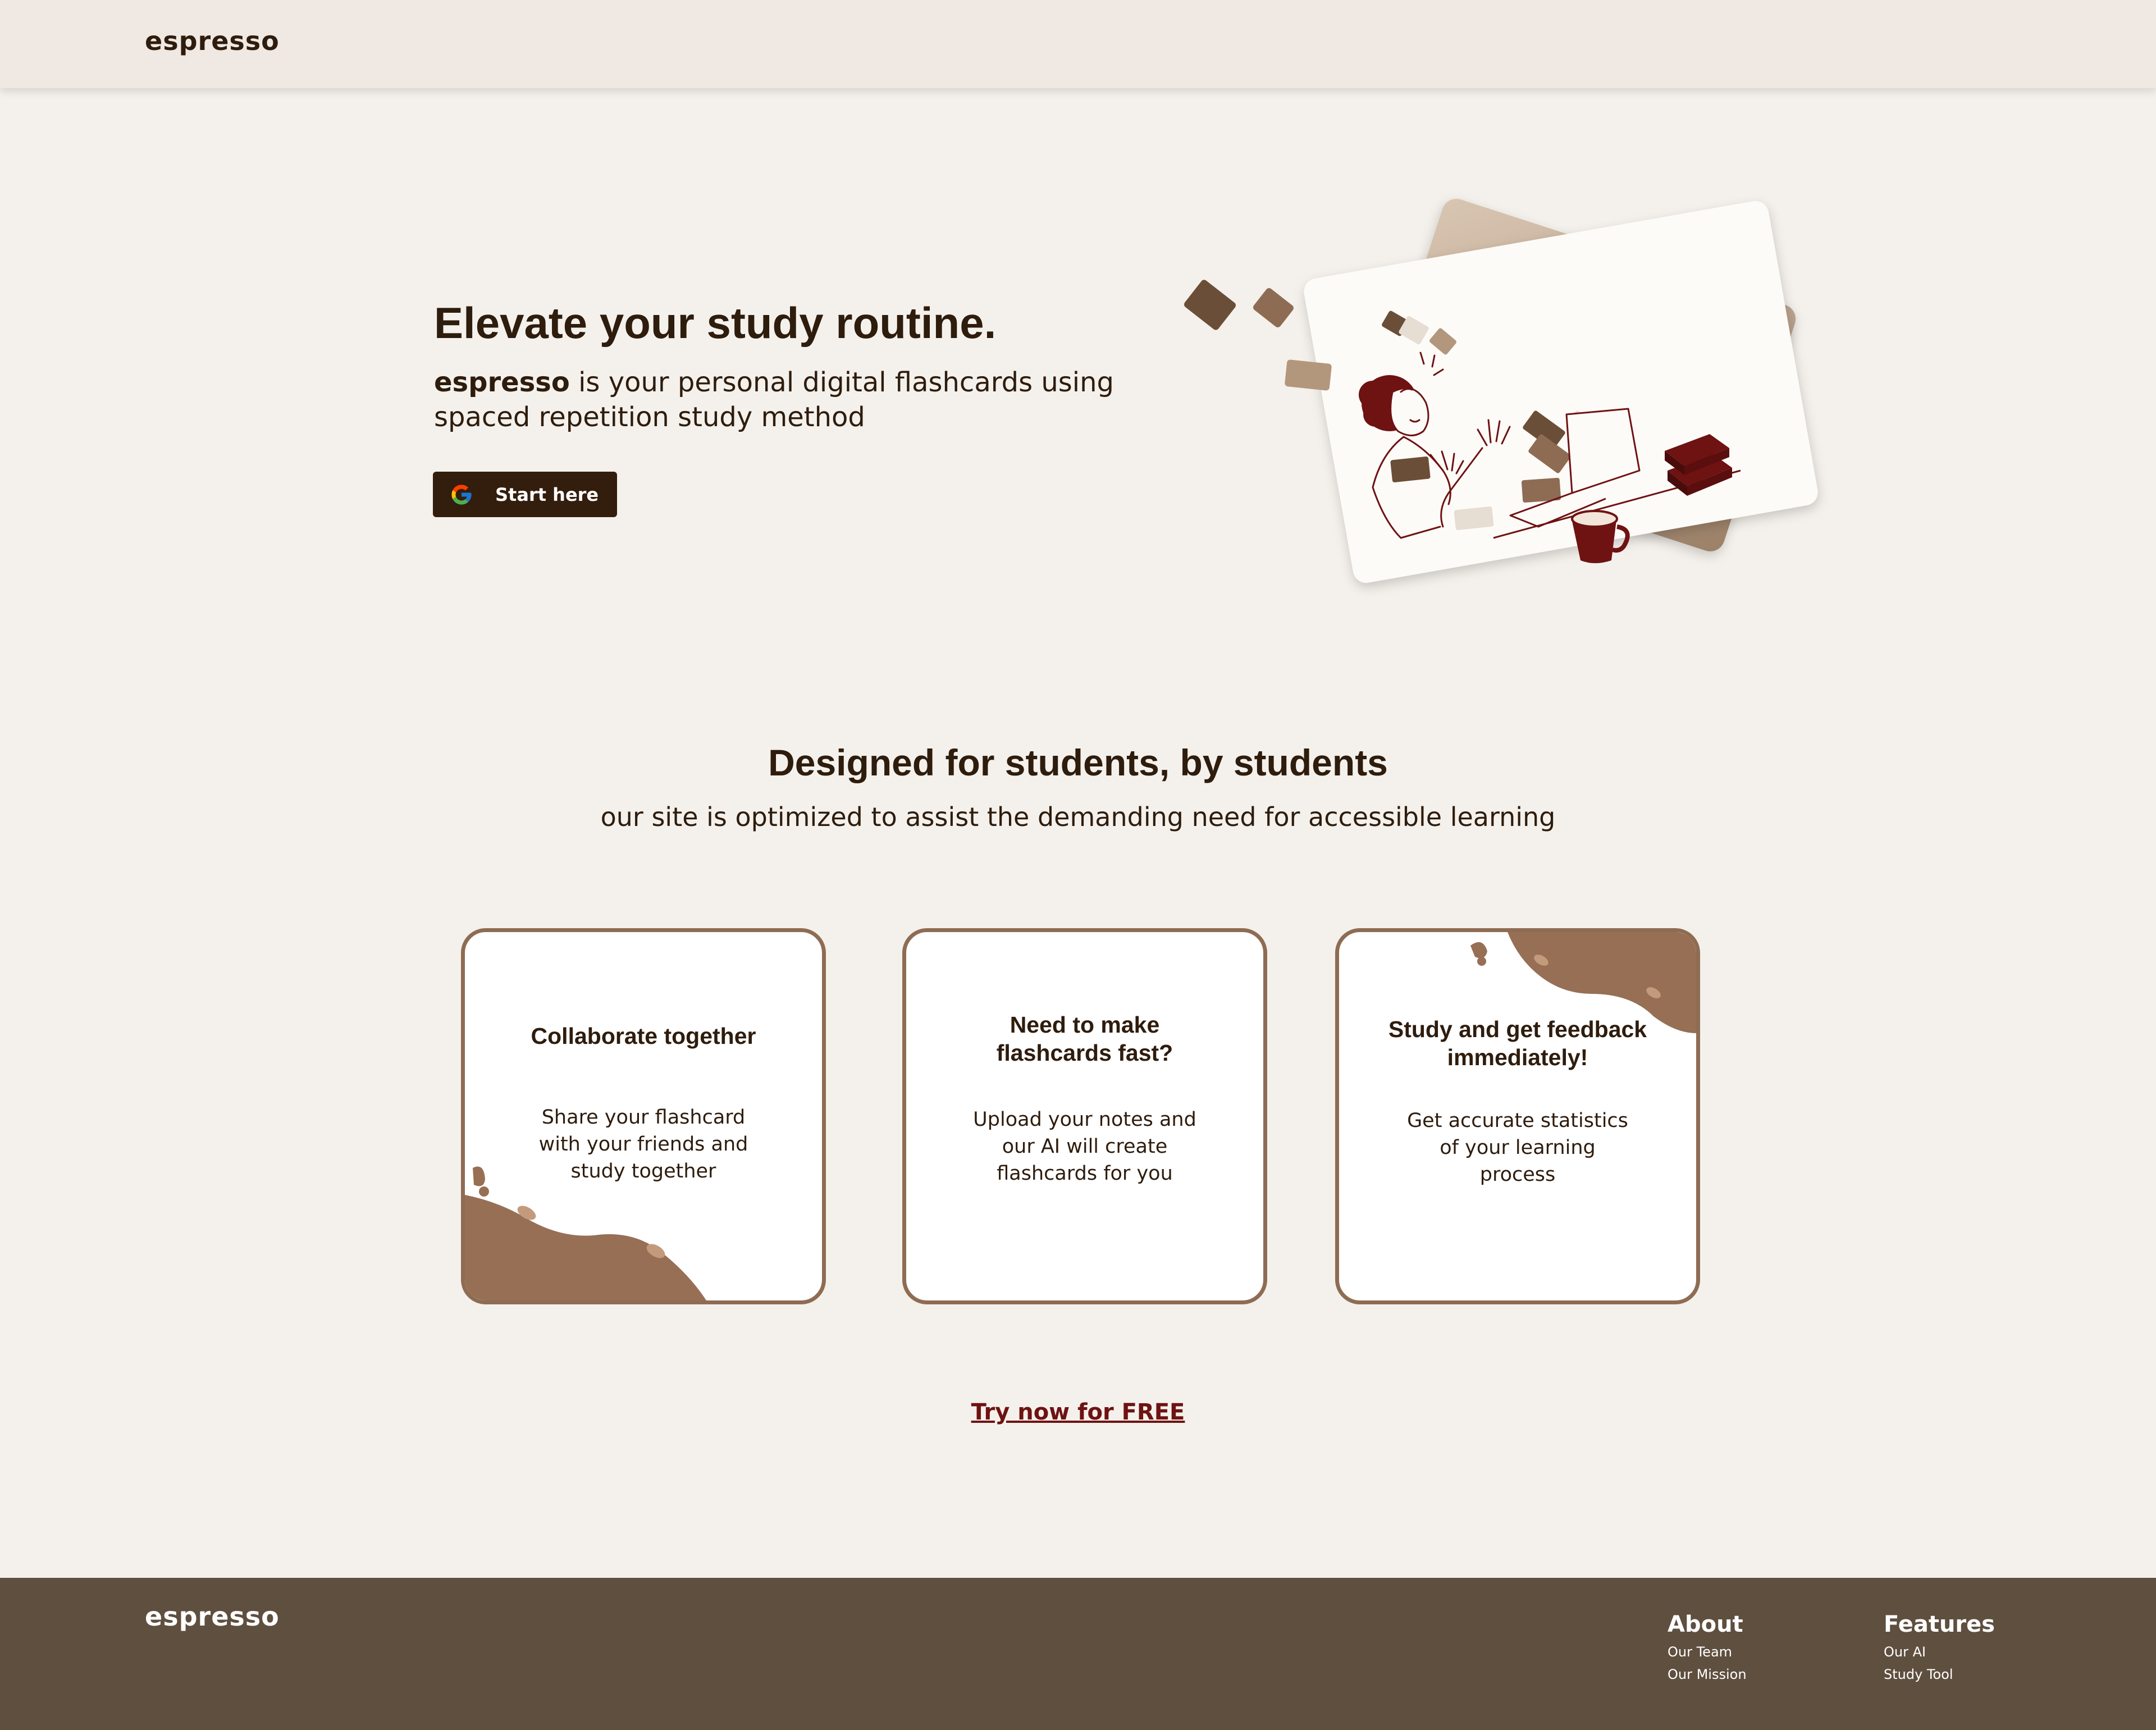 The image size is (2156, 1730). Describe the element at coordinates (1707, 1674) in the screenshot. I see `footer-link-our-mission: Our Mission` at that location.